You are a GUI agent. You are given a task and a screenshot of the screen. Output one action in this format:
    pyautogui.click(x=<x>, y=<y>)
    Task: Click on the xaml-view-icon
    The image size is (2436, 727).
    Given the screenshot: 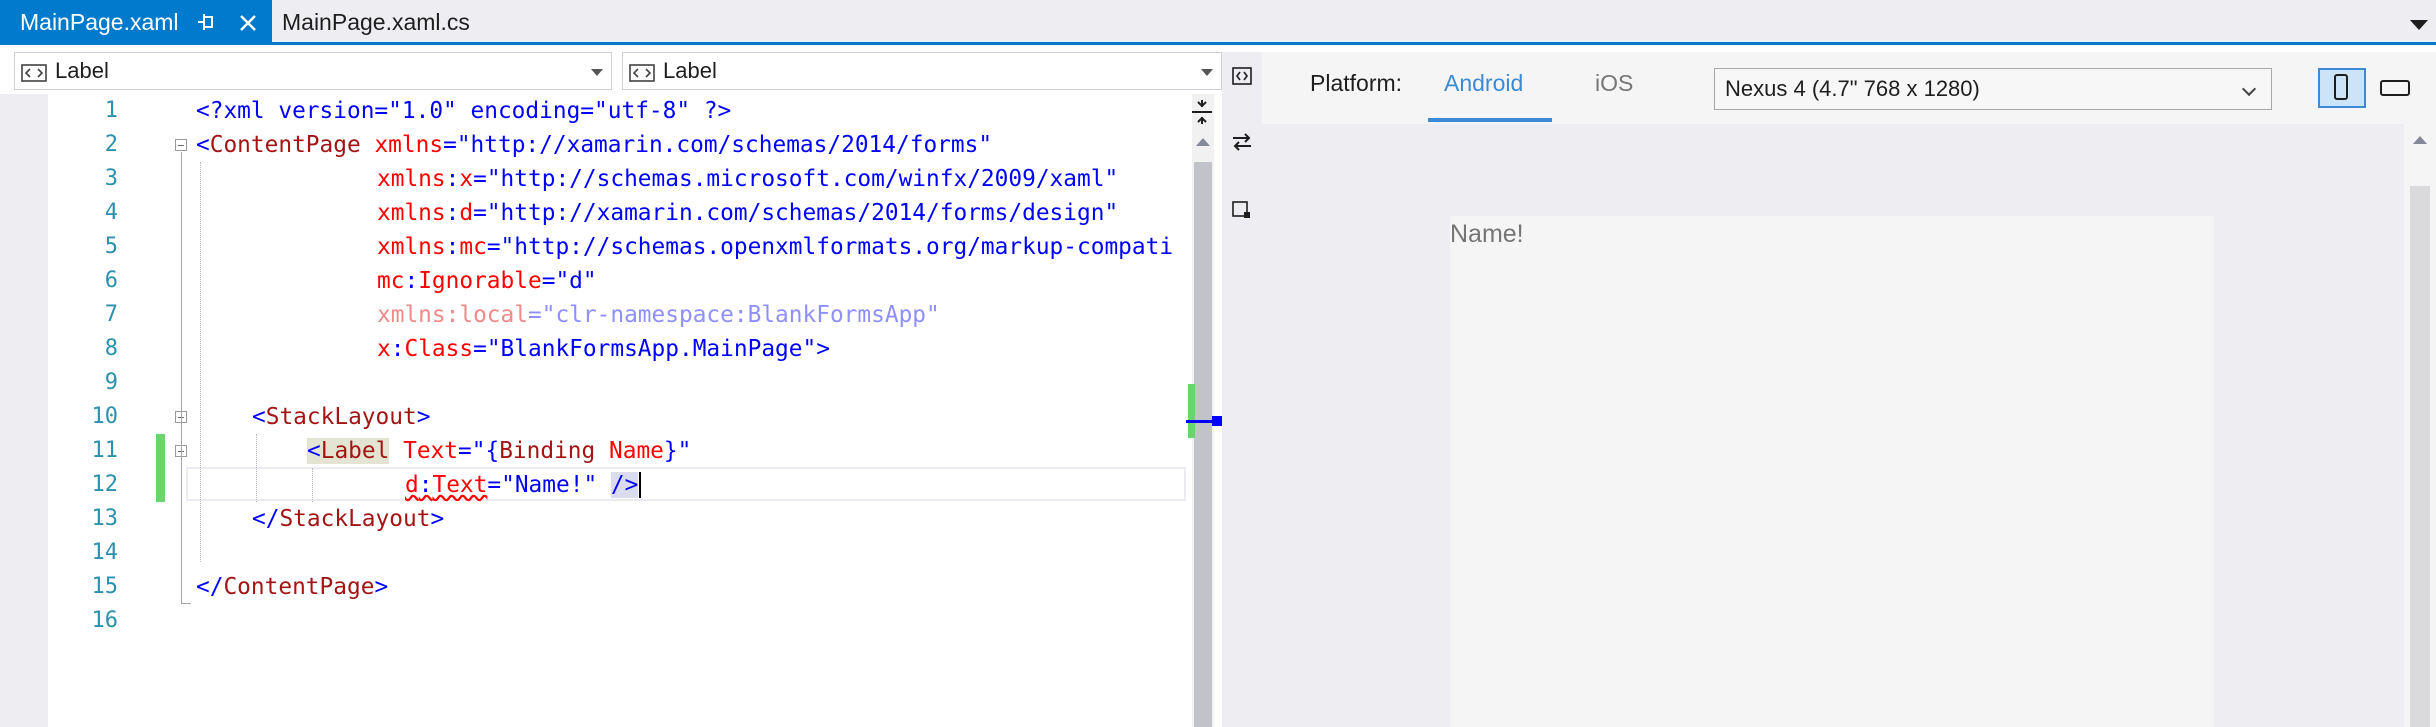 What is the action you would take?
    pyautogui.click(x=1242, y=76)
    